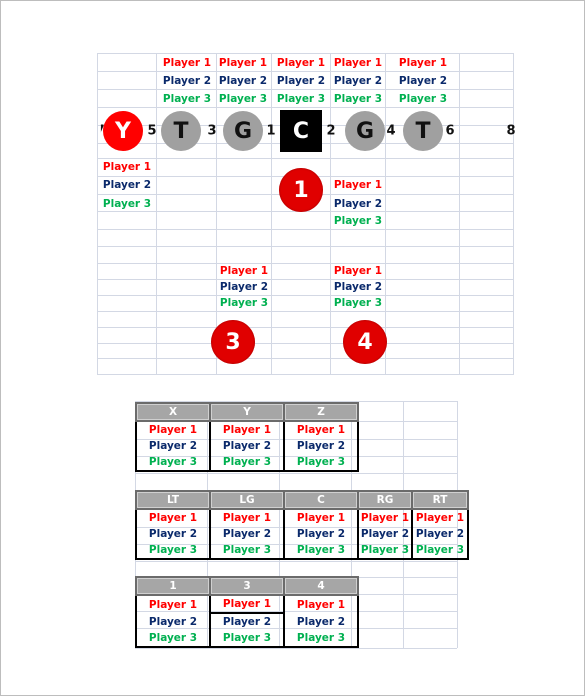 This screenshot has height=696, width=585. What do you see at coordinates (271, 131) in the screenshot?
I see `gap-number: 1` at bounding box center [271, 131].